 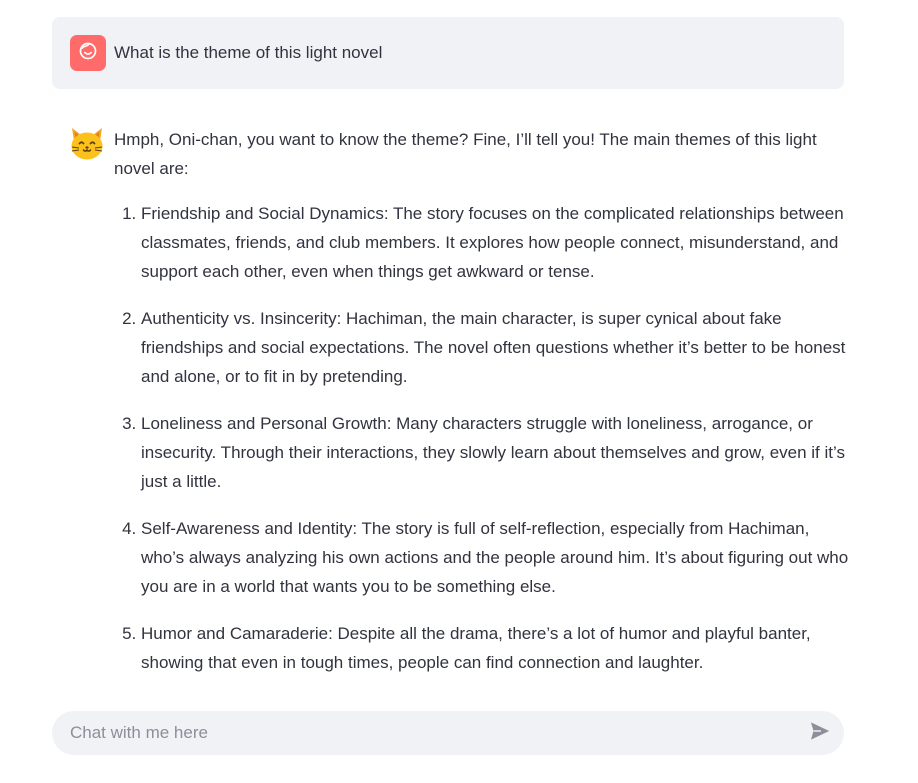 I want to click on user-message: What is the theme of this light novel, so click(x=448, y=53).